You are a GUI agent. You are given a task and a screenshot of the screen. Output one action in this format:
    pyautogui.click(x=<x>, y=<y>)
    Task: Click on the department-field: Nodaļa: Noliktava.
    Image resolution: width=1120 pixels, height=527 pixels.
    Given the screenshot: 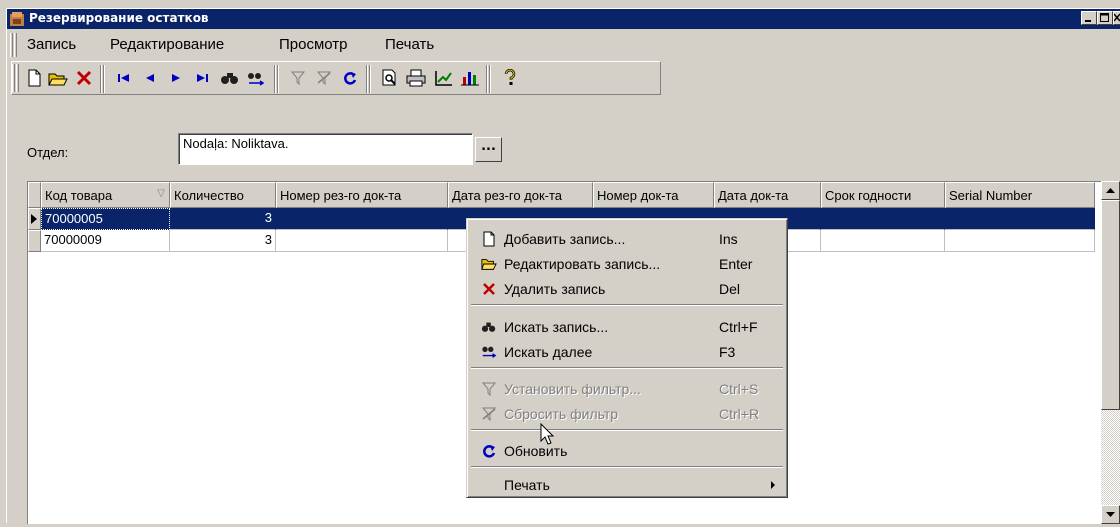 What is the action you would take?
    pyautogui.click(x=325, y=149)
    